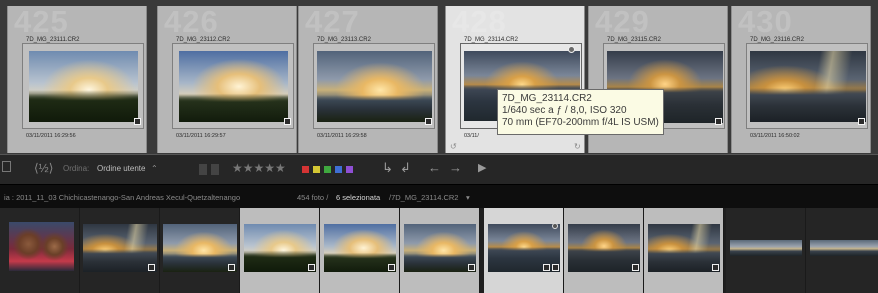  I want to click on tooltip-exposure: 1/640 sec a ƒ / 8,0, ISO 320, so click(564, 110).